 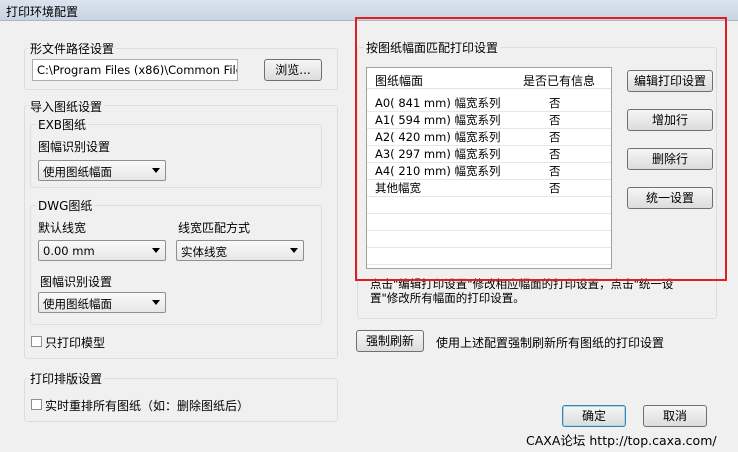 I want to click on dwg-match-label: 线宽匹配方式, so click(x=214, y=228).